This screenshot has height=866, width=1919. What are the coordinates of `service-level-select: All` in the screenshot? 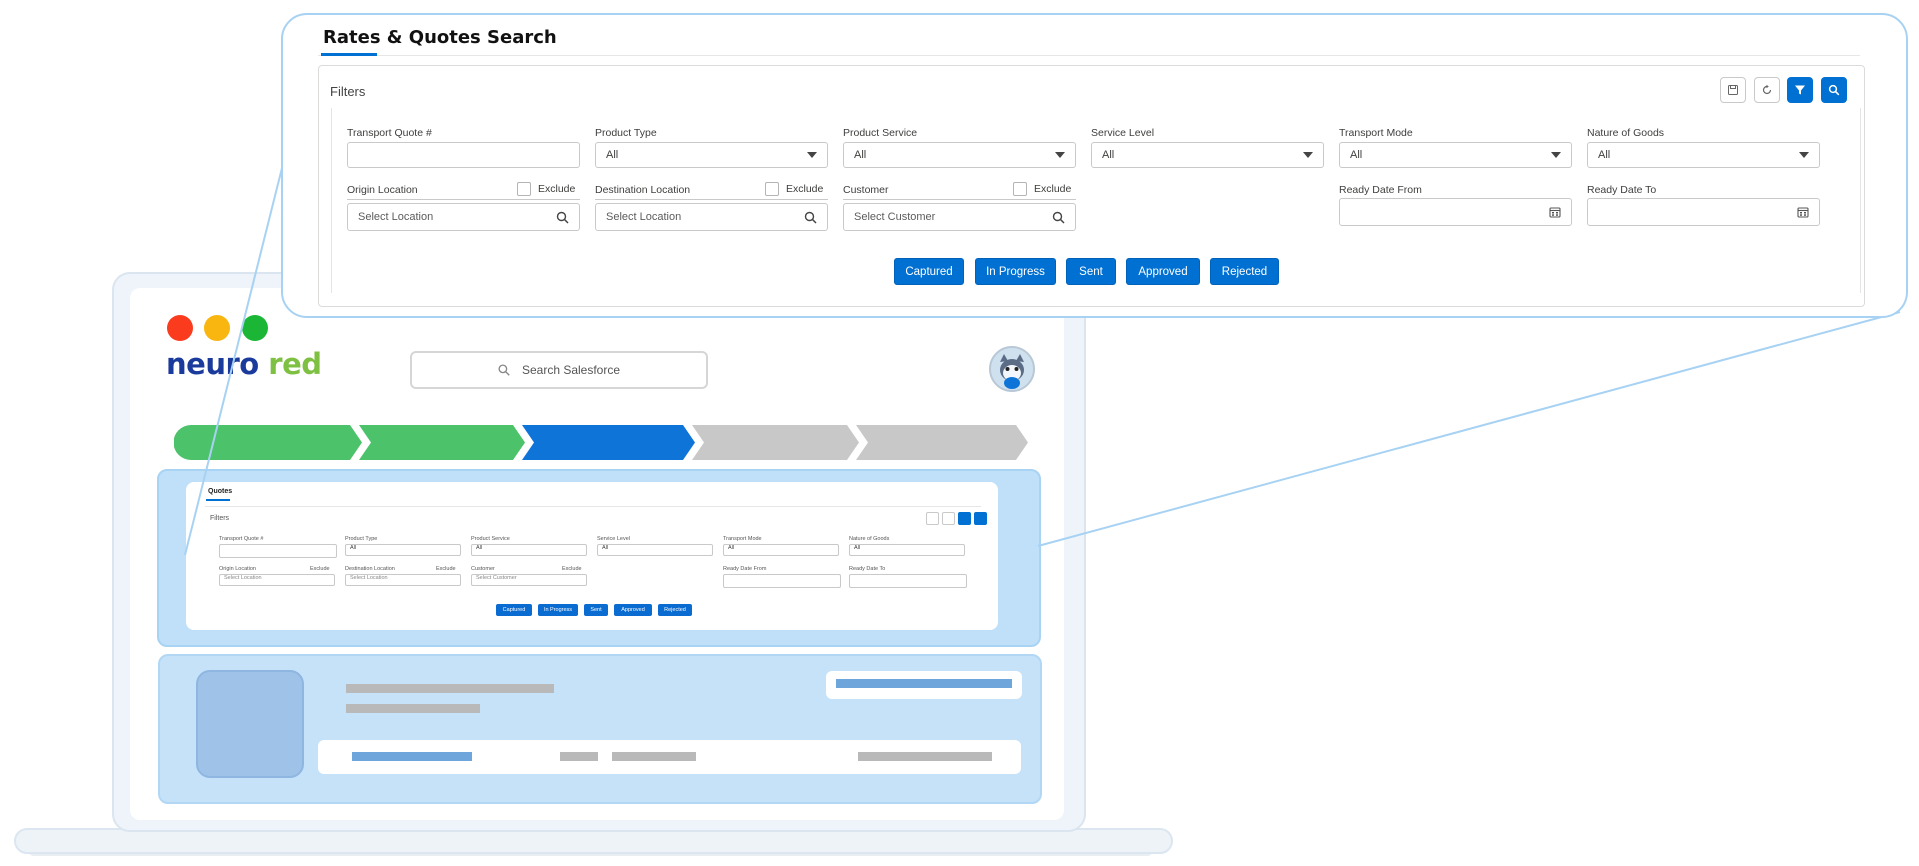 It's located at (1207, 155).